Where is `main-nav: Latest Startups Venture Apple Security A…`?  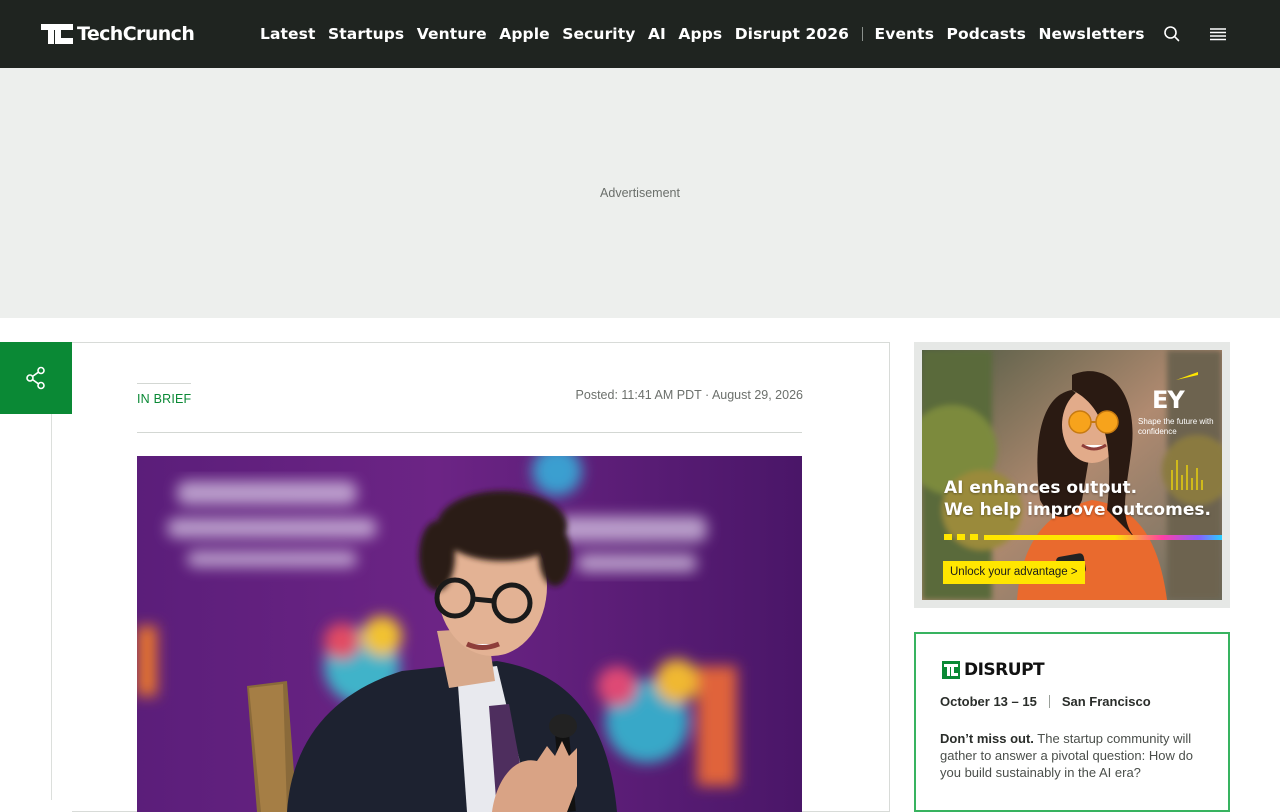
main-nav: Latest Startups Venture Apple Security A… is located at coordinates (708, 34).